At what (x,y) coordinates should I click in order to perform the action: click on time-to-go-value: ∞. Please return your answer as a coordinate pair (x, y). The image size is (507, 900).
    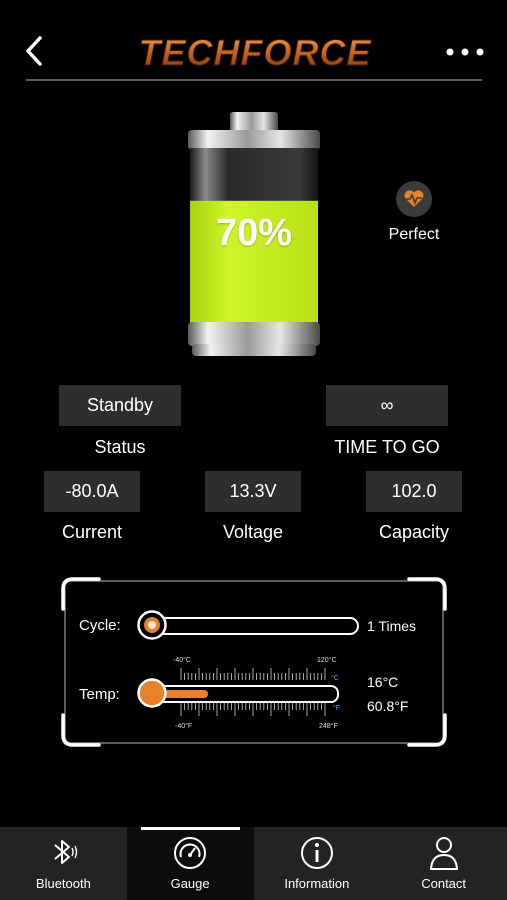
    Looking at the image, I should click on (387, 405).